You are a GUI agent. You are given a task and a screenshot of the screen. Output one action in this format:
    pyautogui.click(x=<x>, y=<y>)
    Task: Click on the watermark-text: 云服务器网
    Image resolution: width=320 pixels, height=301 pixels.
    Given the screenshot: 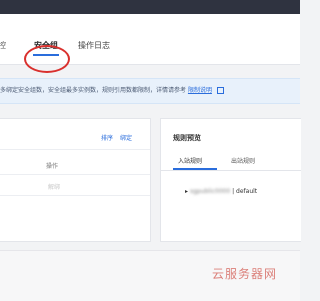 What is the action you would take?
    pyautogui.click(x=245, y=274)
    